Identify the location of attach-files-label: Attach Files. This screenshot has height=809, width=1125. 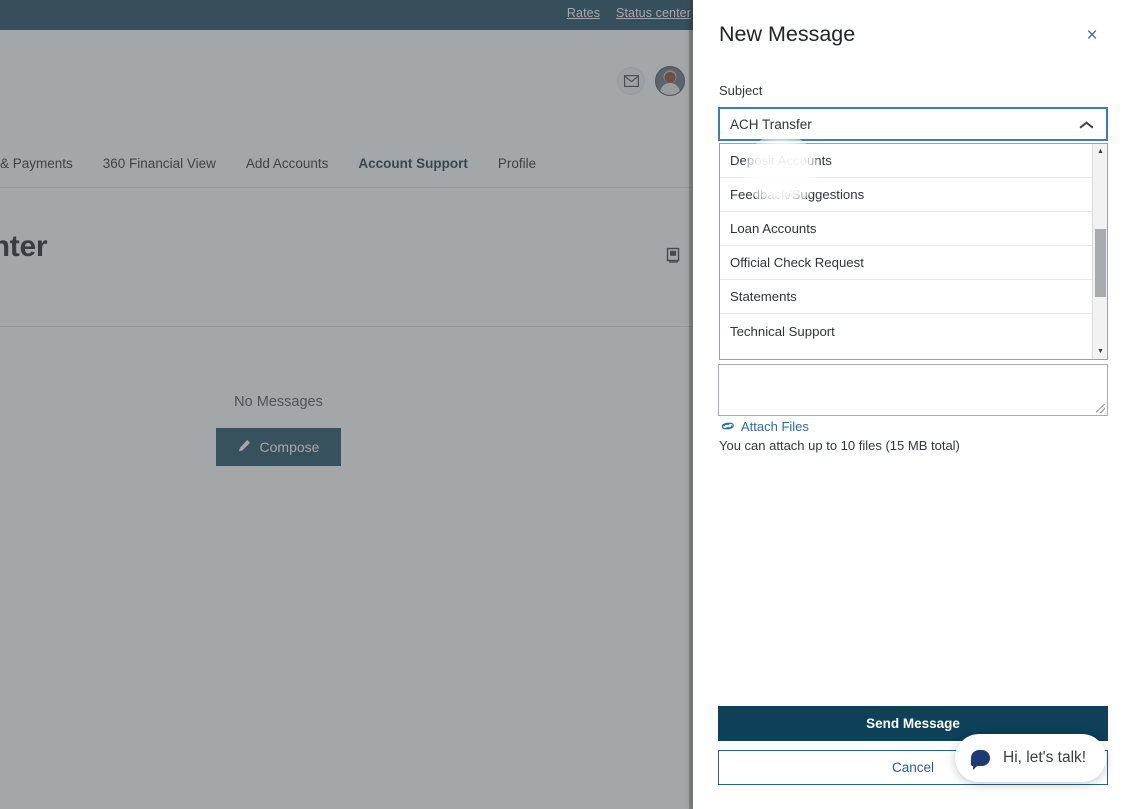
(775, 426).